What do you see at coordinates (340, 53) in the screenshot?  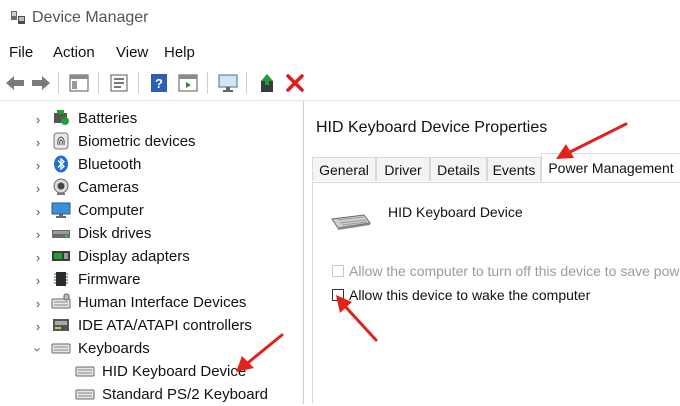 I see `menu-bar: File Action View Help` at bounding box center [340, 53].